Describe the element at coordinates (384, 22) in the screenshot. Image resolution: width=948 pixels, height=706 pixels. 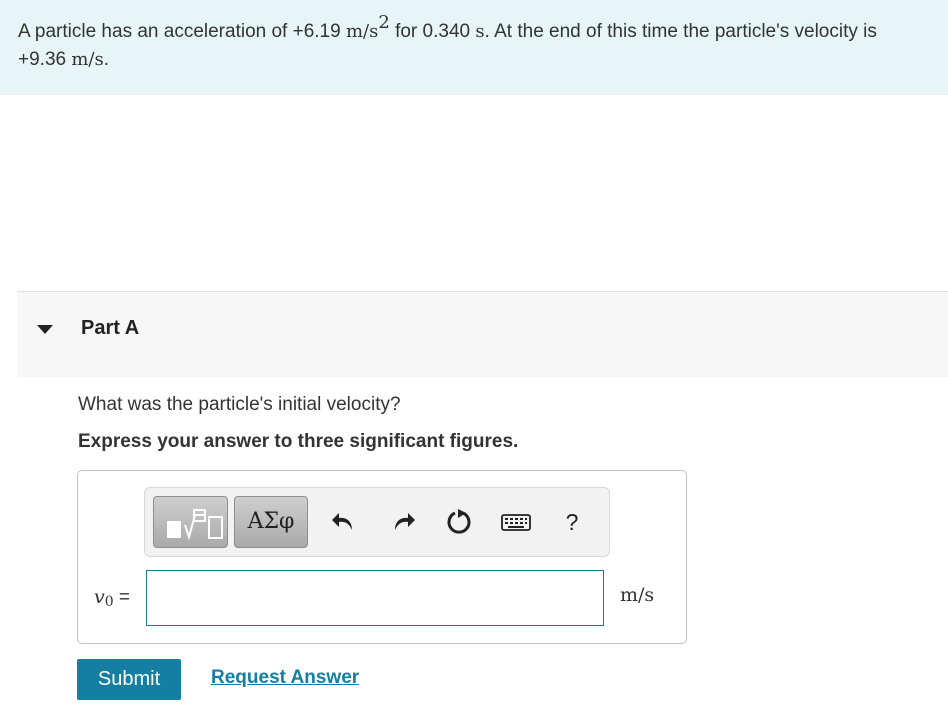
I see `problem-unit-exponent: 2` at that location.